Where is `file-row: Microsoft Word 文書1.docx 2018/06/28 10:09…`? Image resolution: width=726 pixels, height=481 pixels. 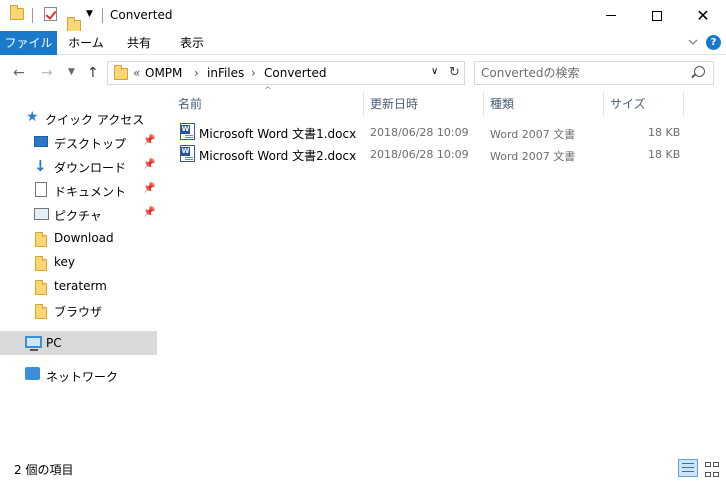
file-row: Microsoft Word 文書1.docx 2018/06/28 10:09… is located at coordinates (435, 132).